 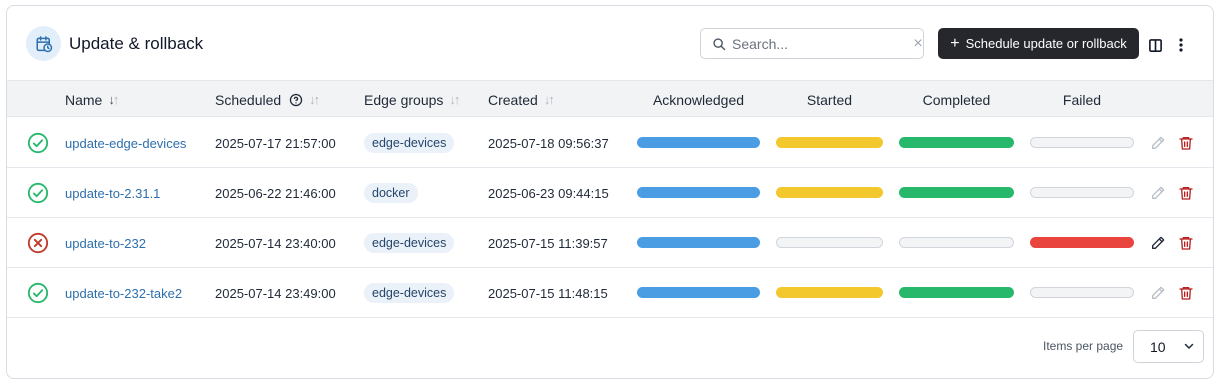 I want to click on items-per-page-value: 10, so click(x=1158, y=346).